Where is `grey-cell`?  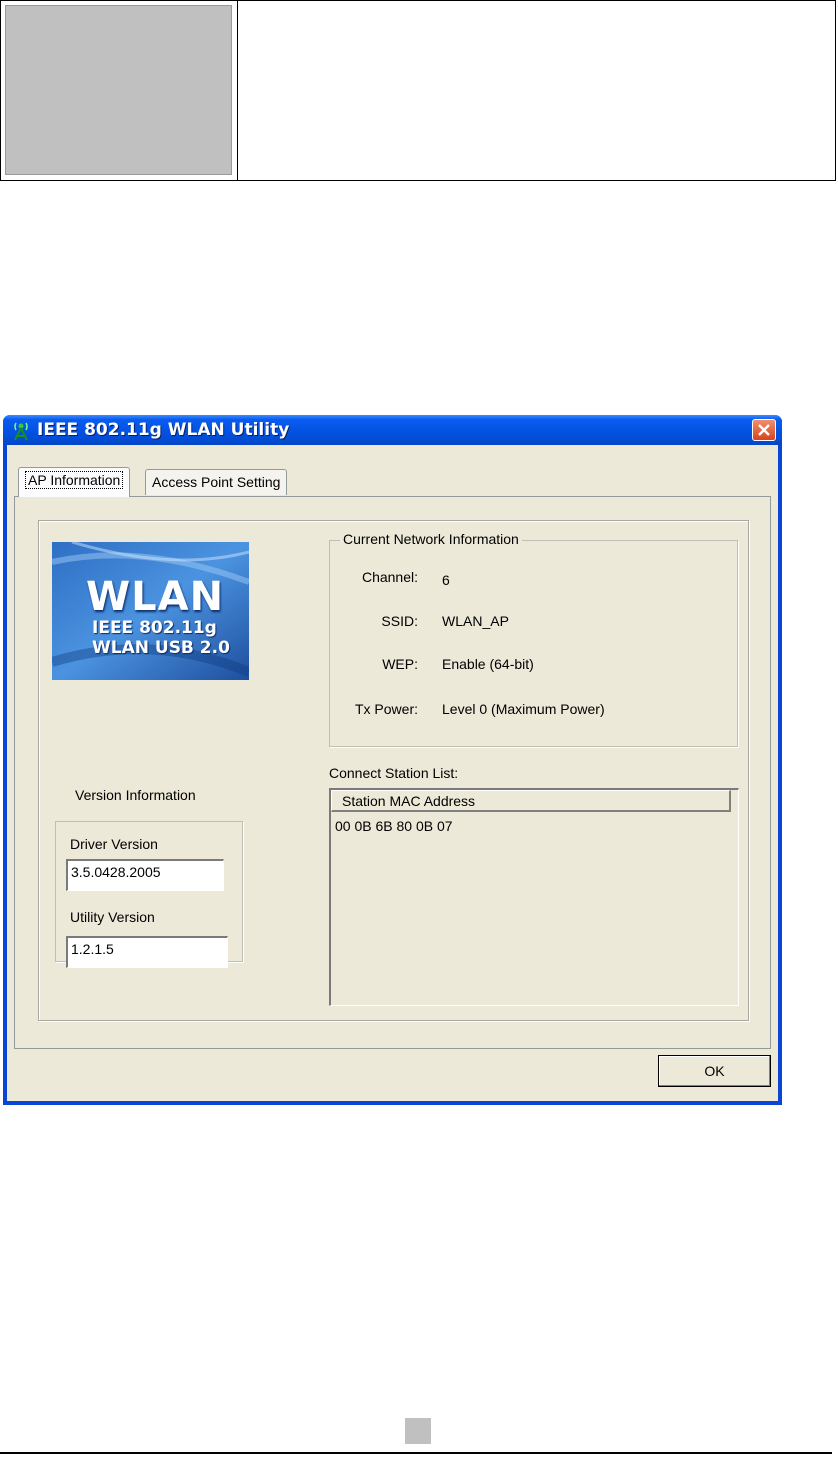
grey-cell is located at coordinates (118, 90).